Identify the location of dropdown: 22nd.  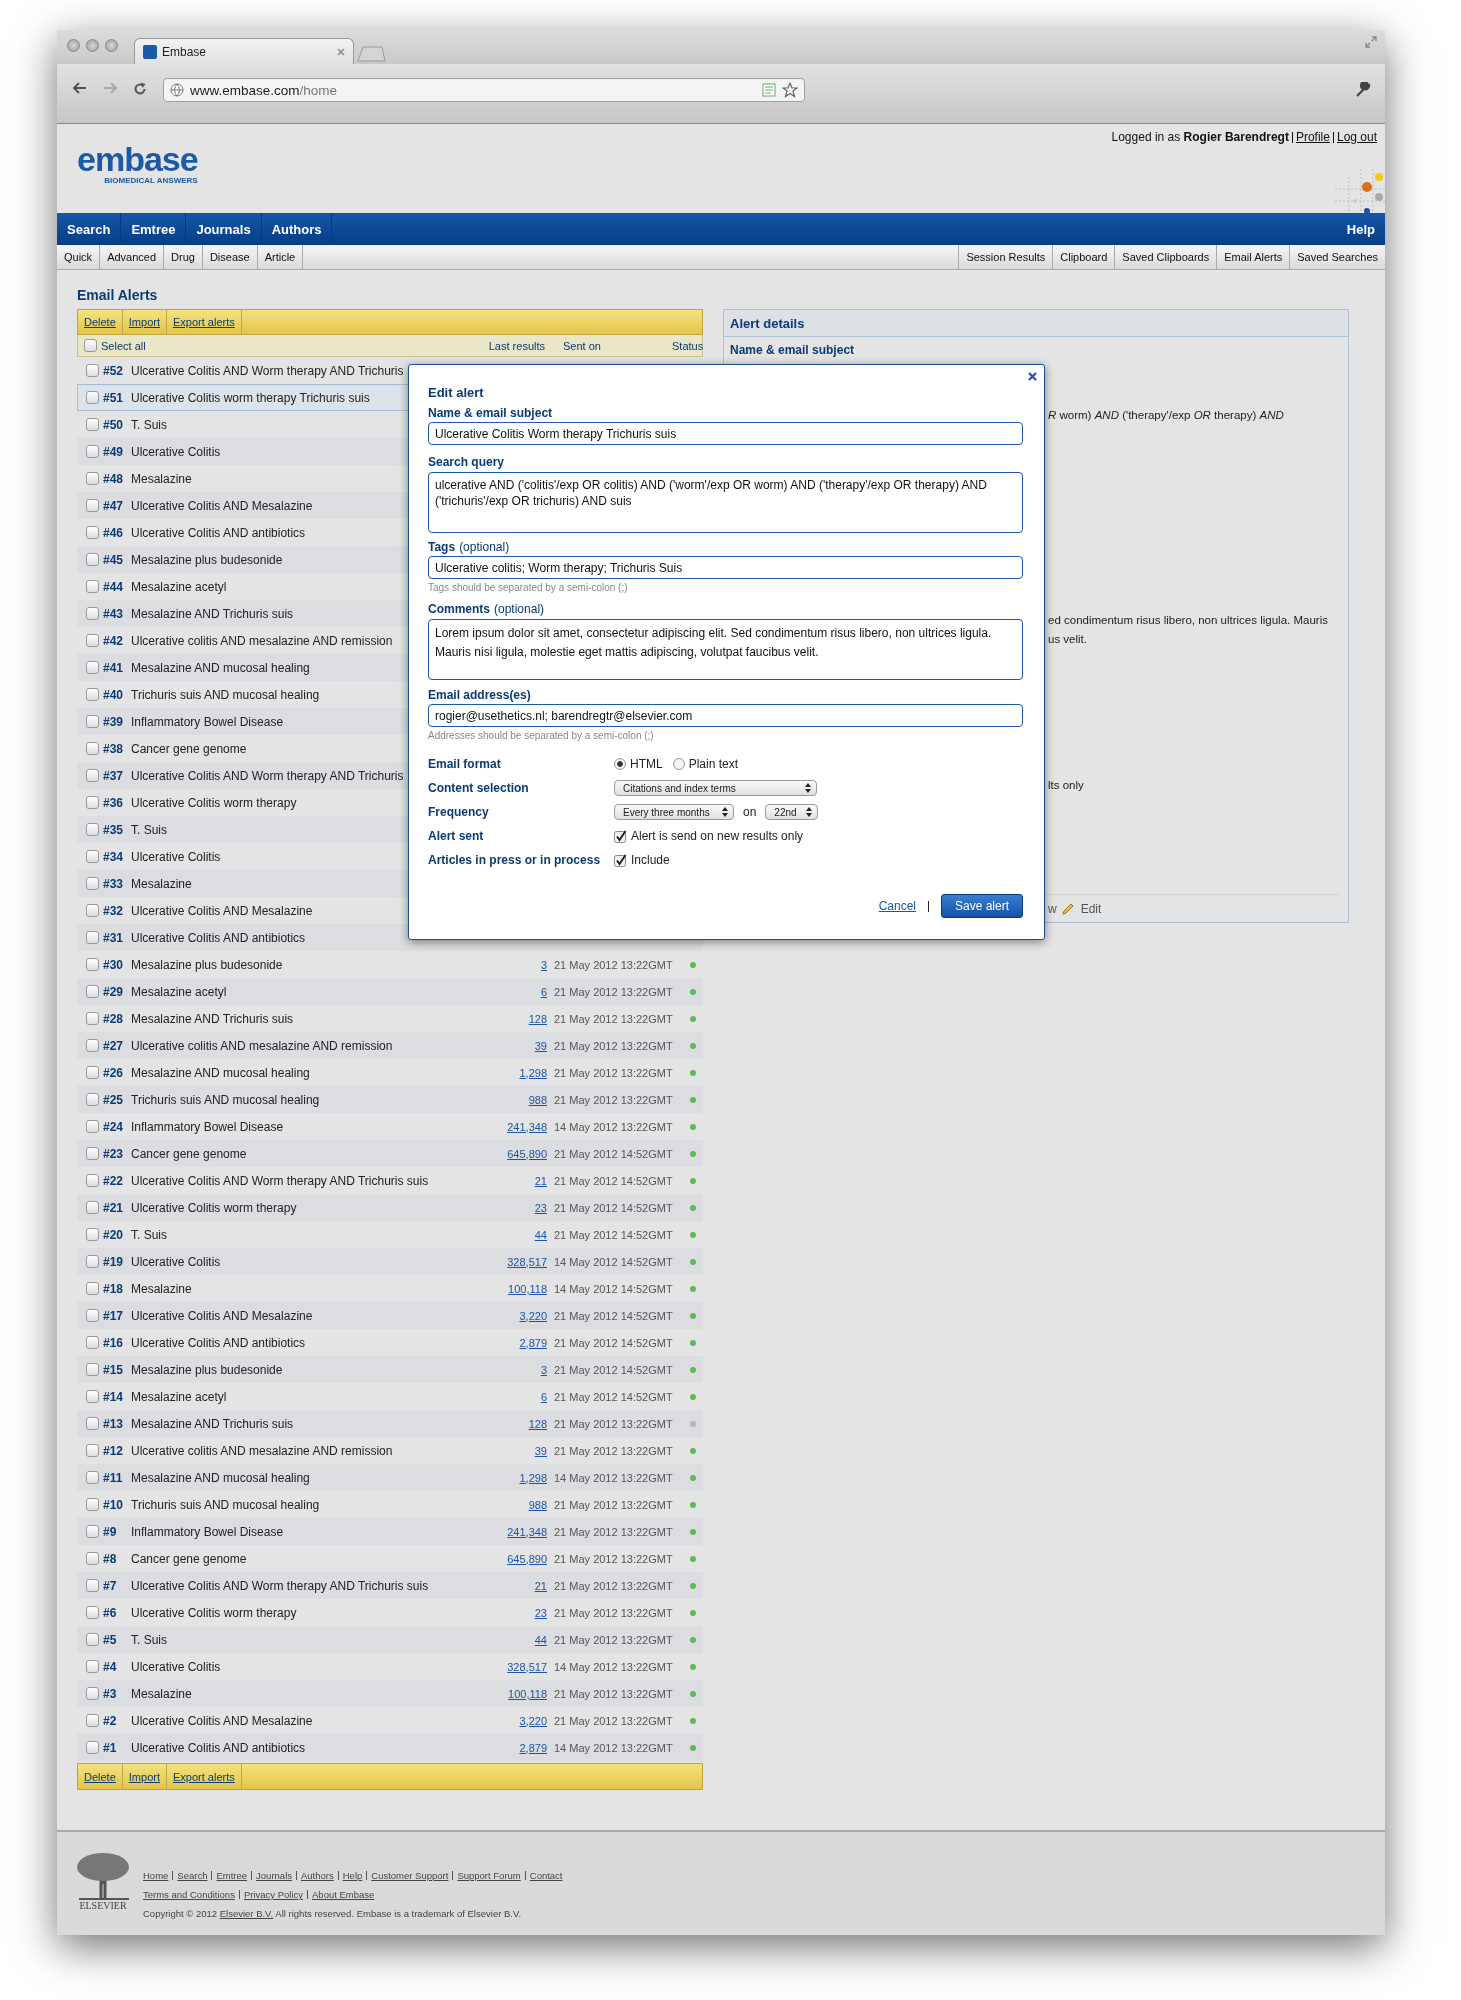
(792, 812).